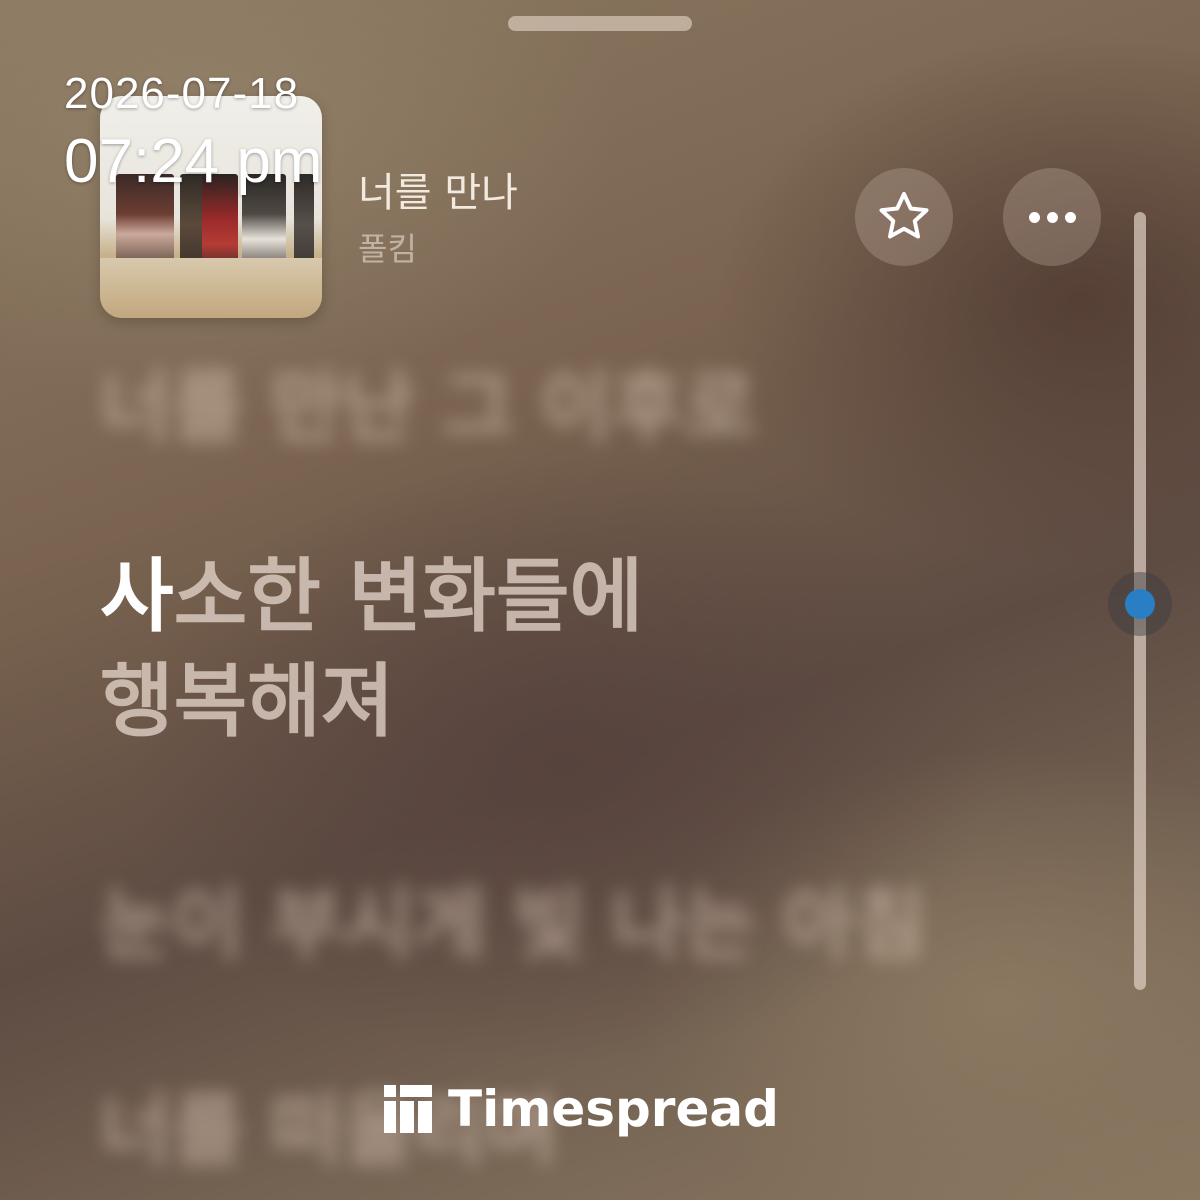 This screenshot has width=1200, height=1200. Describe the element at coordinates (1140, 604) in the screenshot. I see `scrollbar-thumb` at that location.